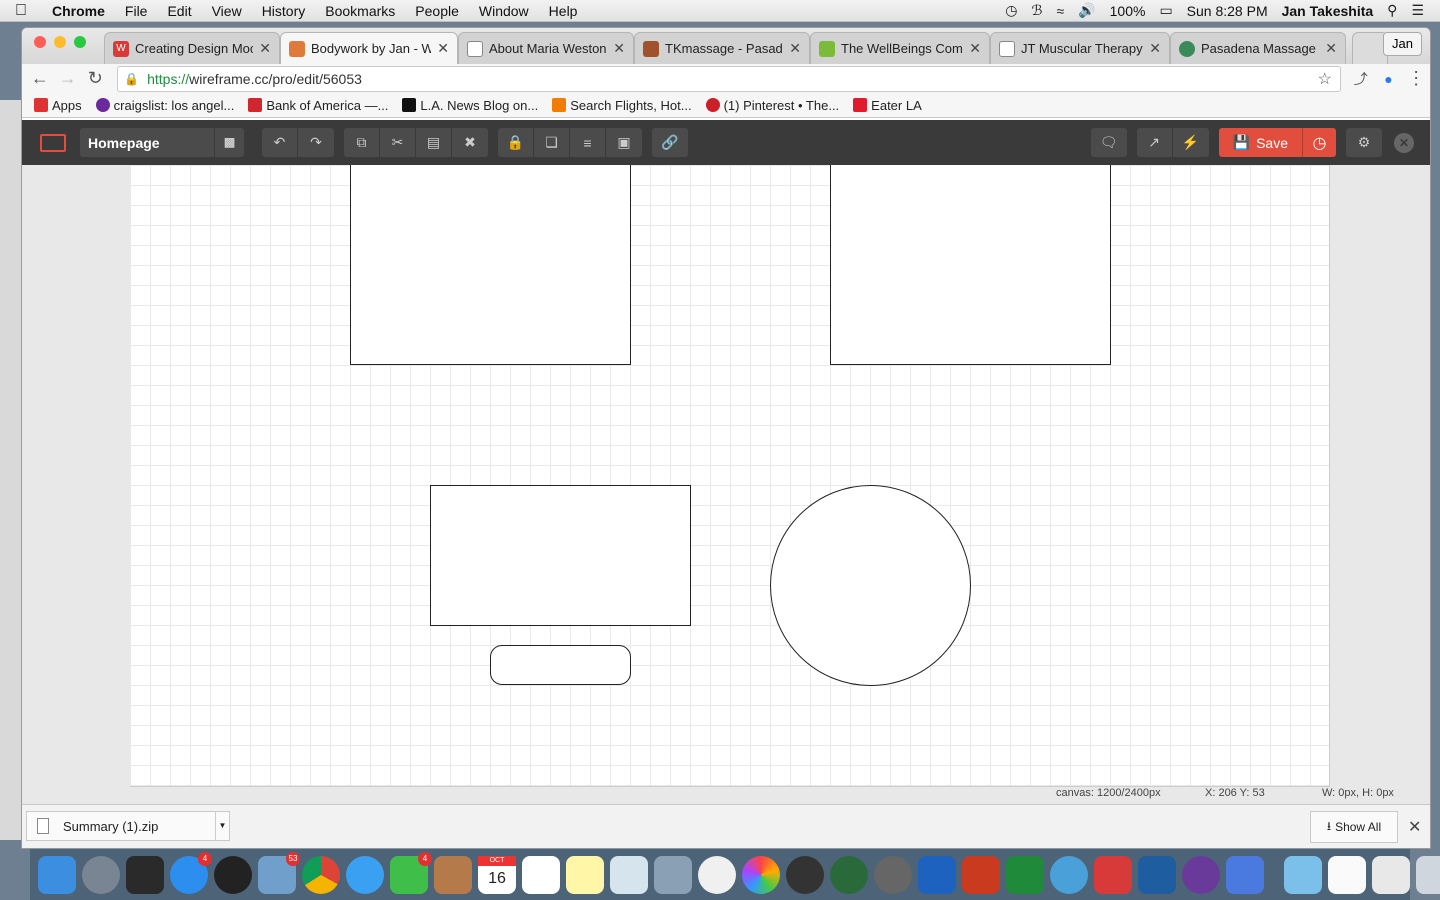  Describe the element at coordinates (78, 11) in the screenshot. I see `menu-app-name: Chrome` at that location.